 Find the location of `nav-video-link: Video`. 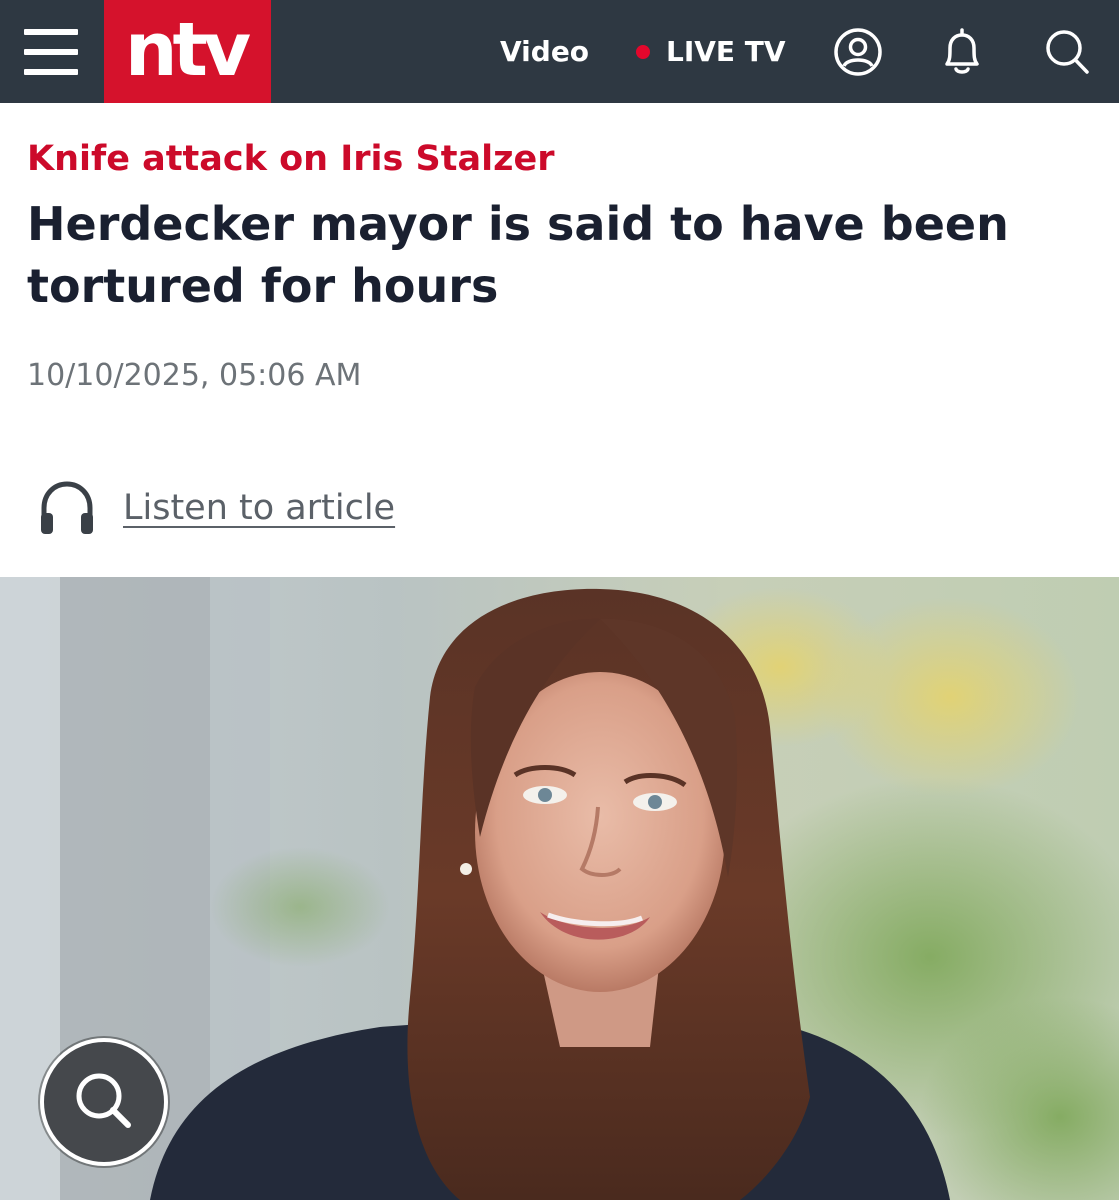

nav-video-link: Video is located at coordinates (544, 52).